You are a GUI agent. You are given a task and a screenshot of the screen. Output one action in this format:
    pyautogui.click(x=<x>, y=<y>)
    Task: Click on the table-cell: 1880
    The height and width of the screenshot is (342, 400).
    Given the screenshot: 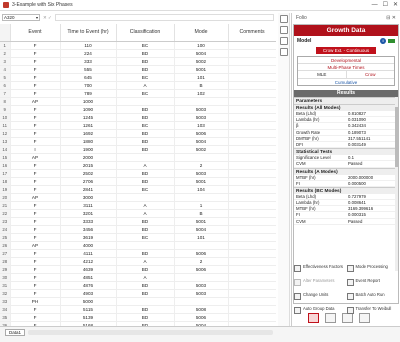 What is the action you would take?
    pyautogui.click(x=88, y=141)
    